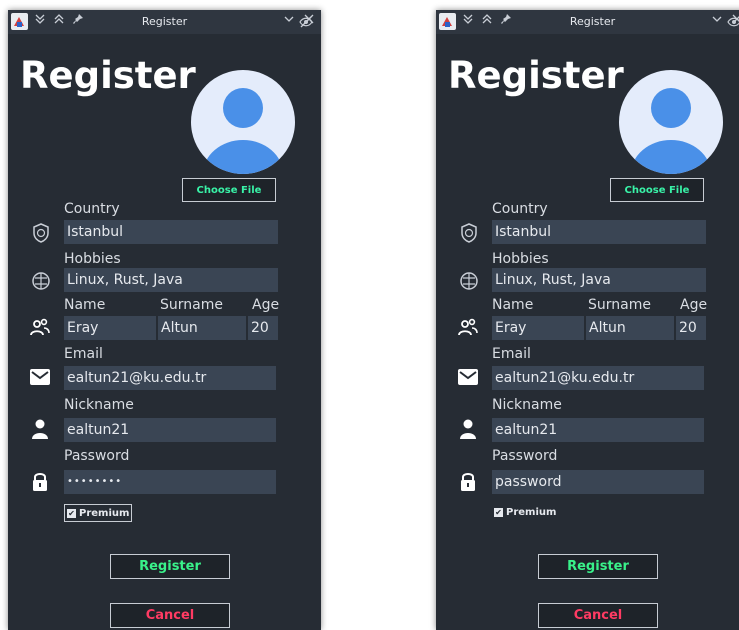  Describe the element at coordinates (170, 482) in the screenshot. I see `password-input: ••••••••` at that location.